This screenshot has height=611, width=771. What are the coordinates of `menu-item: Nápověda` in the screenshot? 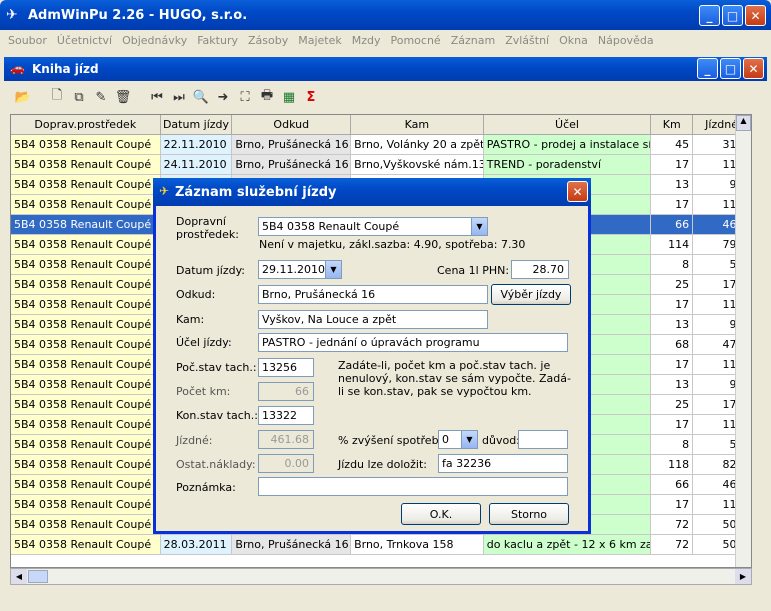 It's located at (626, 40).